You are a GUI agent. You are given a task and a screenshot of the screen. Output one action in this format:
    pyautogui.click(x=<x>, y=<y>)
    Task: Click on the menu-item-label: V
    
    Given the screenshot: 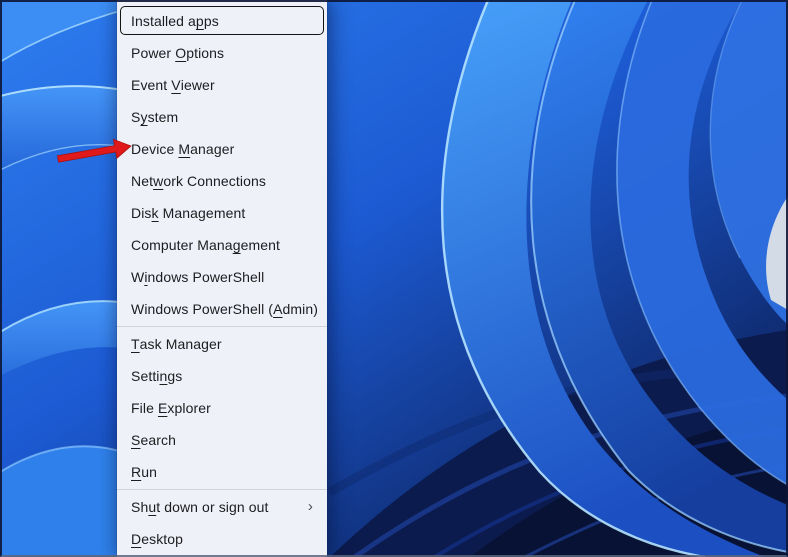 What is the action you would take?
    pyautogui.click(x=176, y=85)
    